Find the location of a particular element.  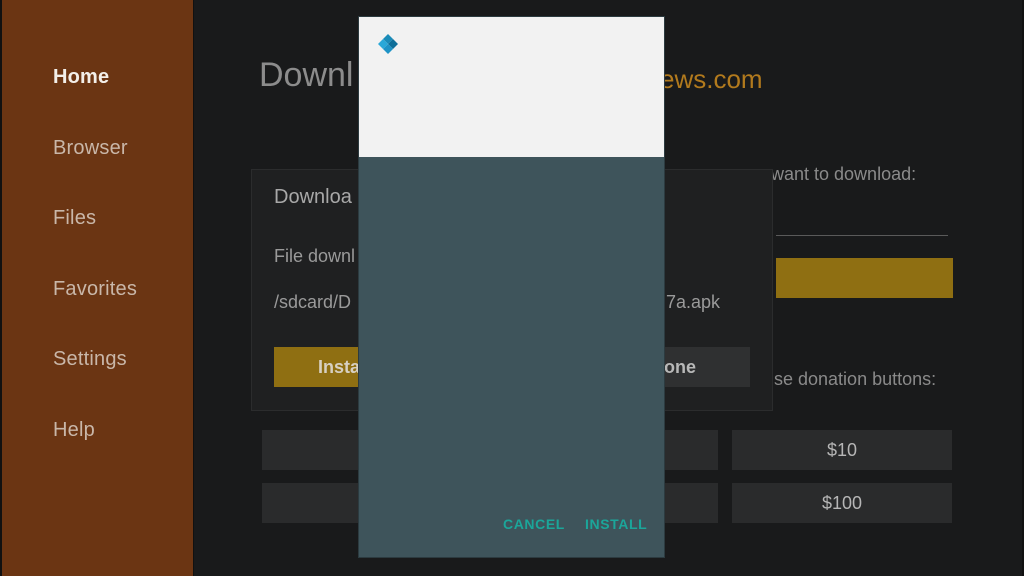

sidebar-item-browser: Browser is located at coordinates (90, 148).